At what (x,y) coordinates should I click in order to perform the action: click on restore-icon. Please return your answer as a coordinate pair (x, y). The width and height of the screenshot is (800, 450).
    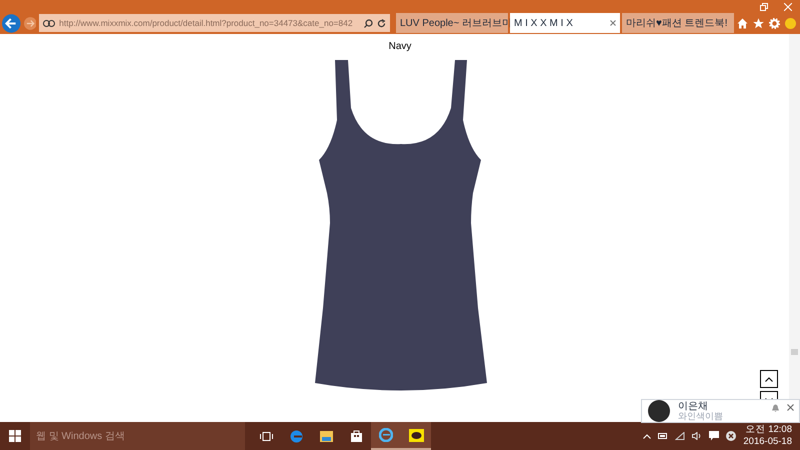
    Looking at the image, I should click on (764, 7).